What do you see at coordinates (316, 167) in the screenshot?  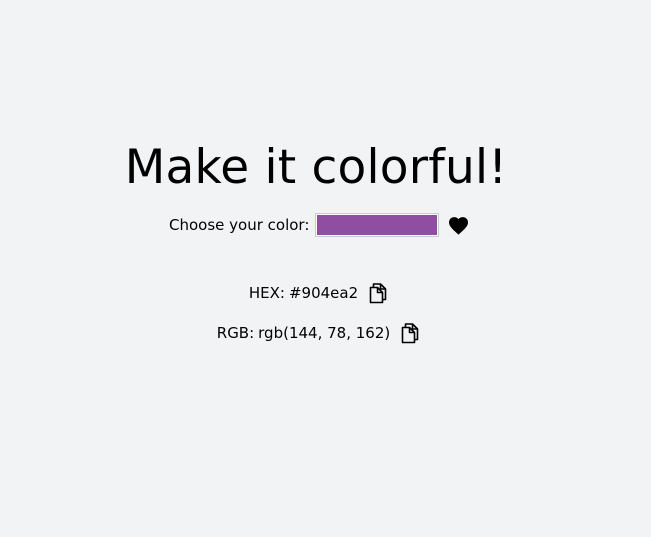 I see `page-title: Make it colorful!` at bounding box center [316, 167].